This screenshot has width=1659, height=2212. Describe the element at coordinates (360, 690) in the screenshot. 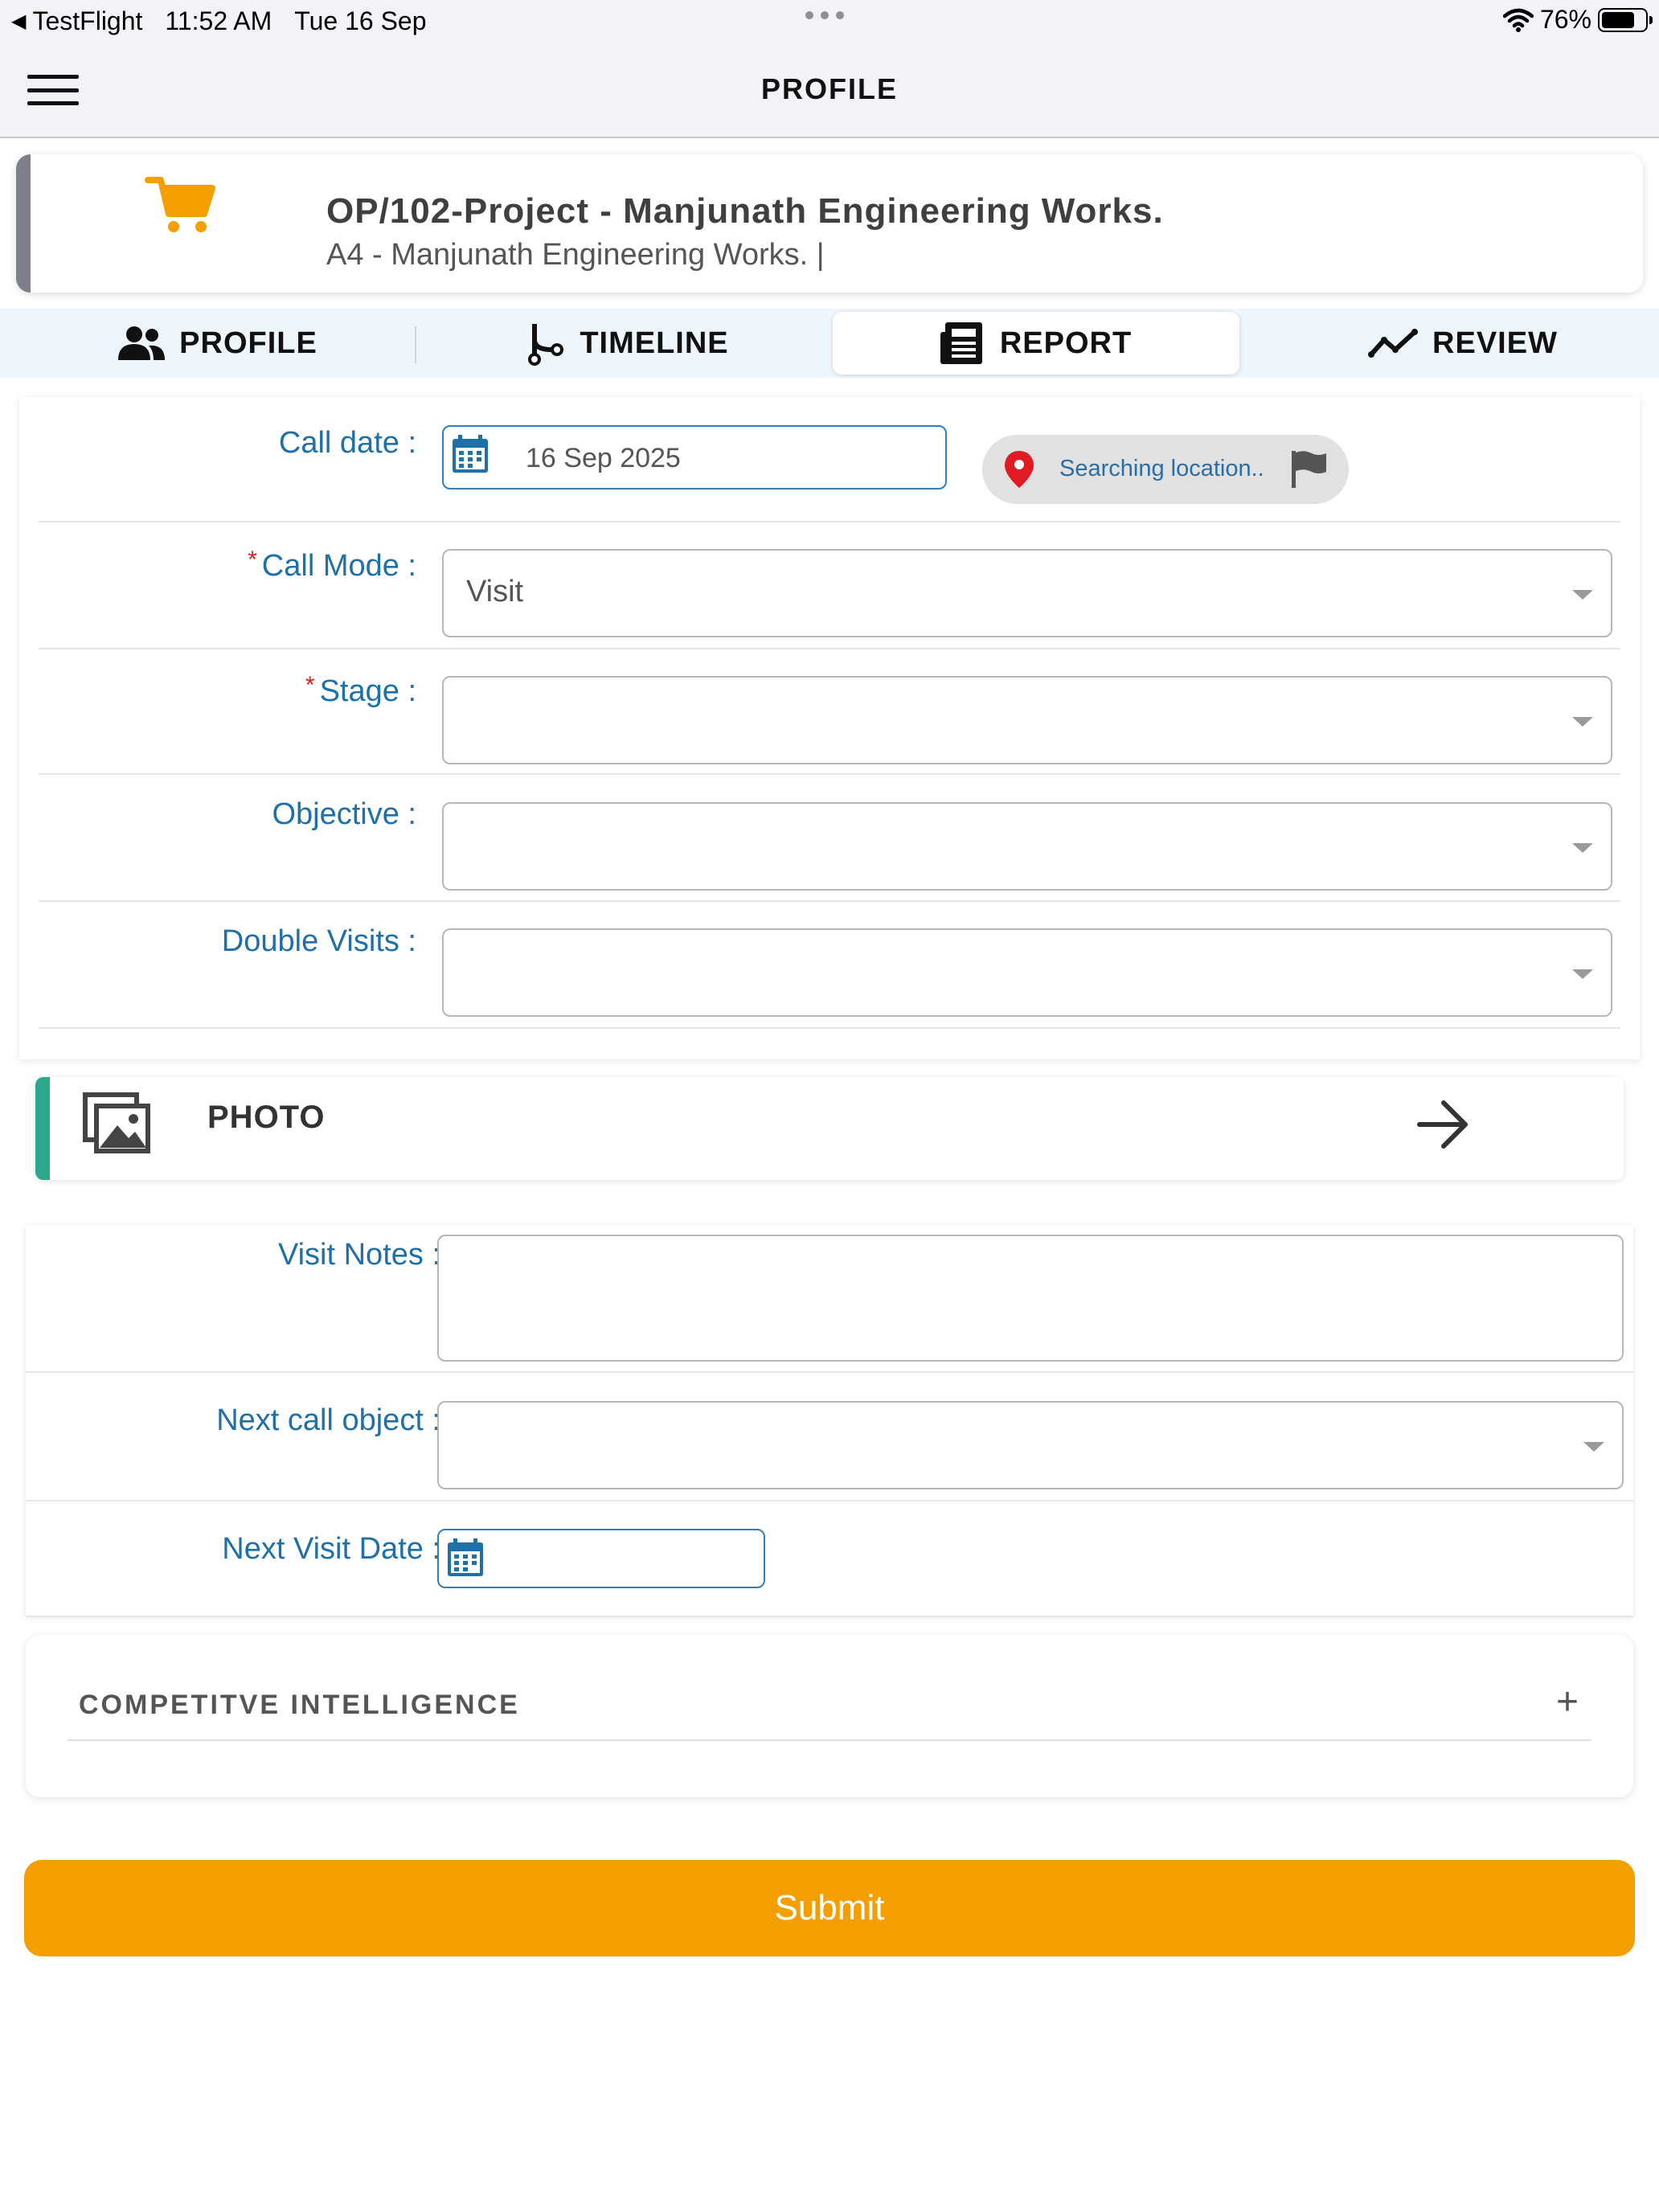

I see `stage-label: * Stage :` at that location.